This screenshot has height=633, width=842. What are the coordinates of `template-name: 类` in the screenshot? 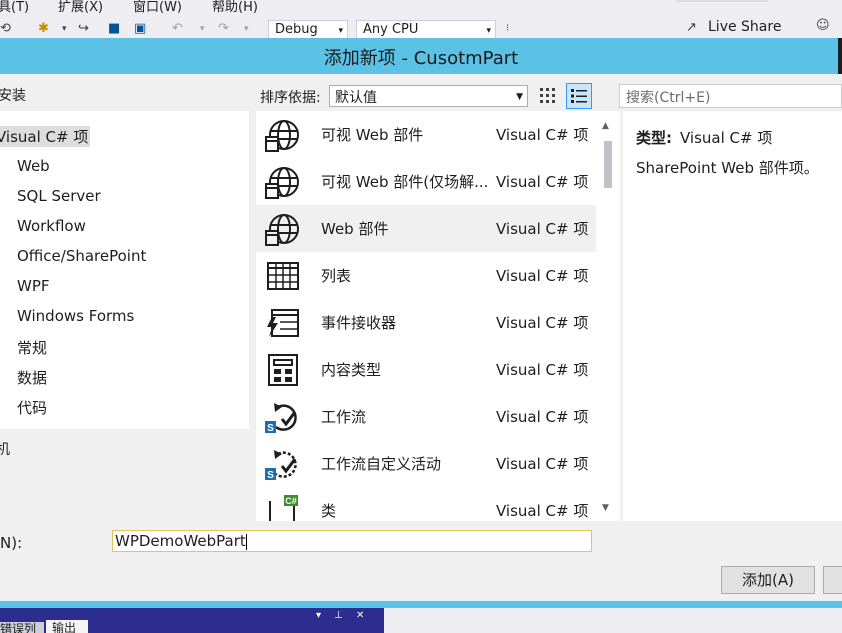 It's located at (329, 511).